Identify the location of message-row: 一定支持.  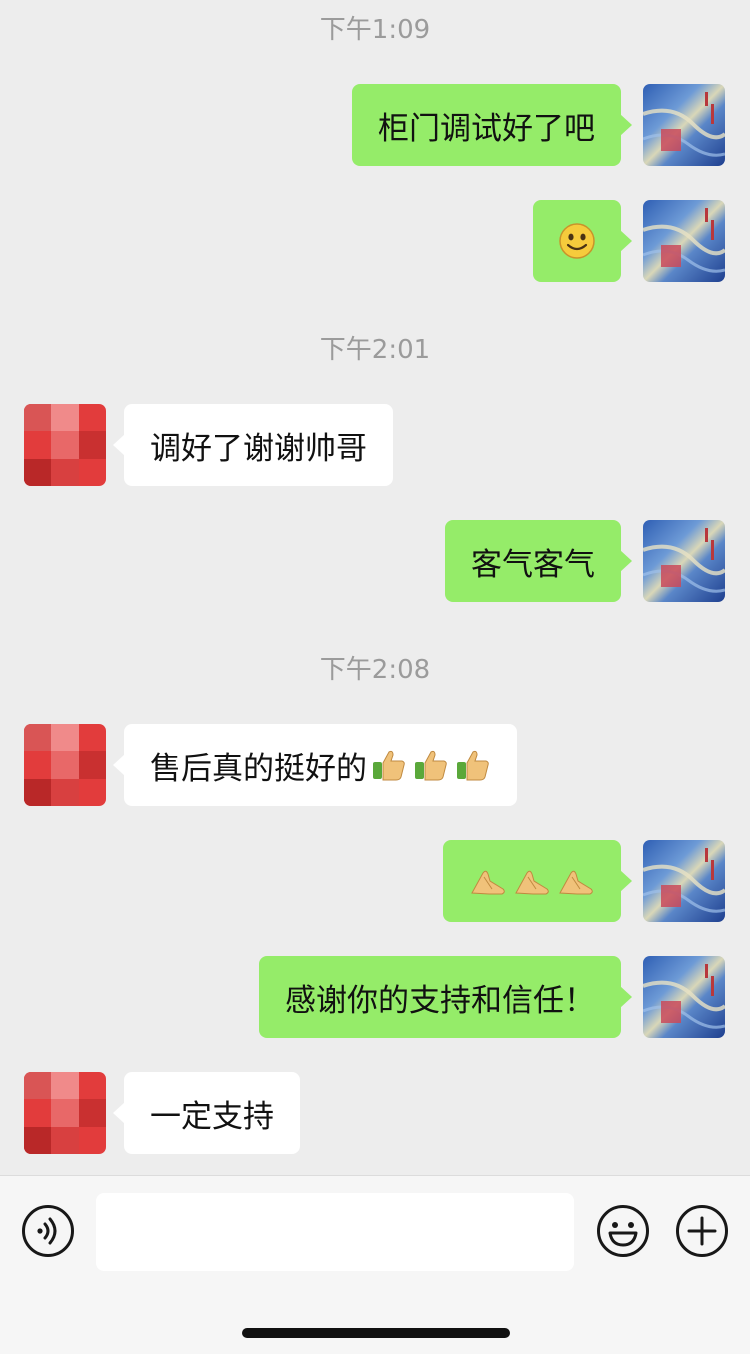
(375, 1113).